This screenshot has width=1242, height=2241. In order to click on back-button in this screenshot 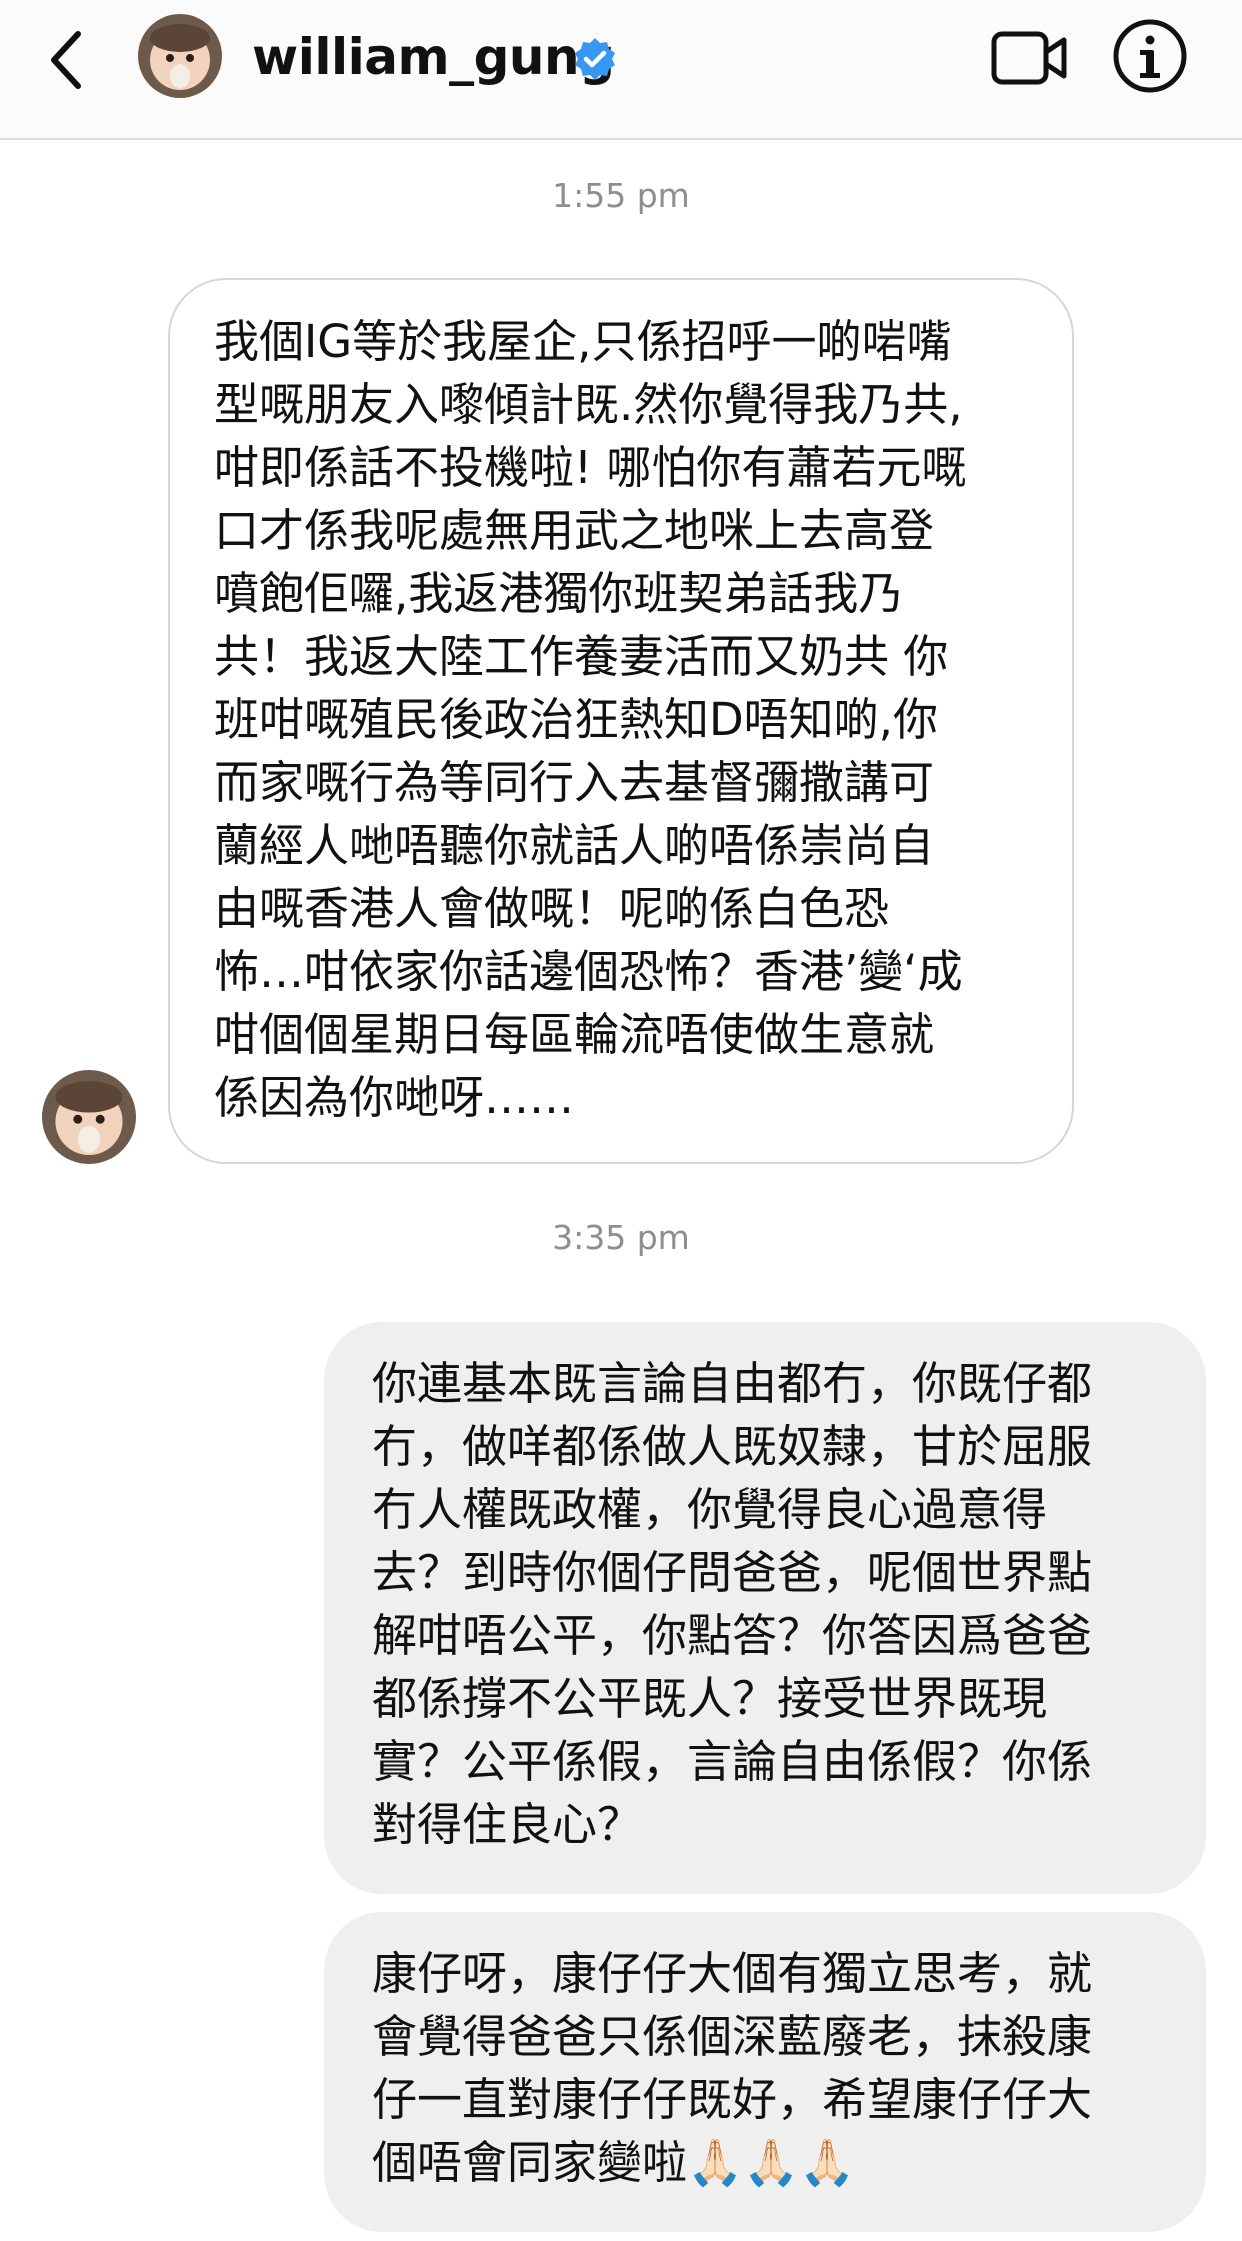, I will do `click(68, 60)`.